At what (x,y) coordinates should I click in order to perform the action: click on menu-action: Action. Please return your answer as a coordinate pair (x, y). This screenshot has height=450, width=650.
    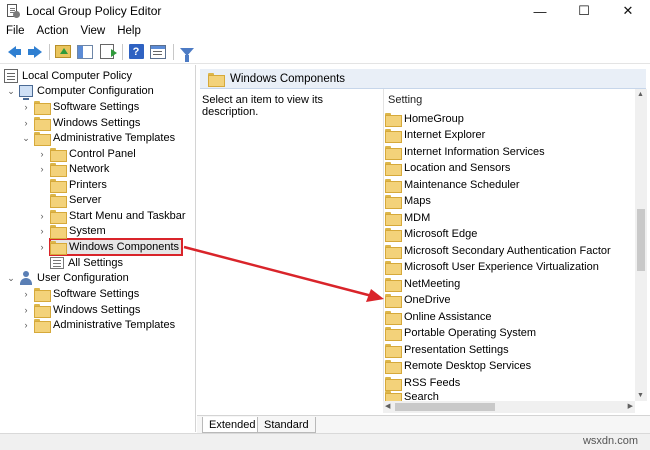
    Looking at the image, I should click on (53, 31).